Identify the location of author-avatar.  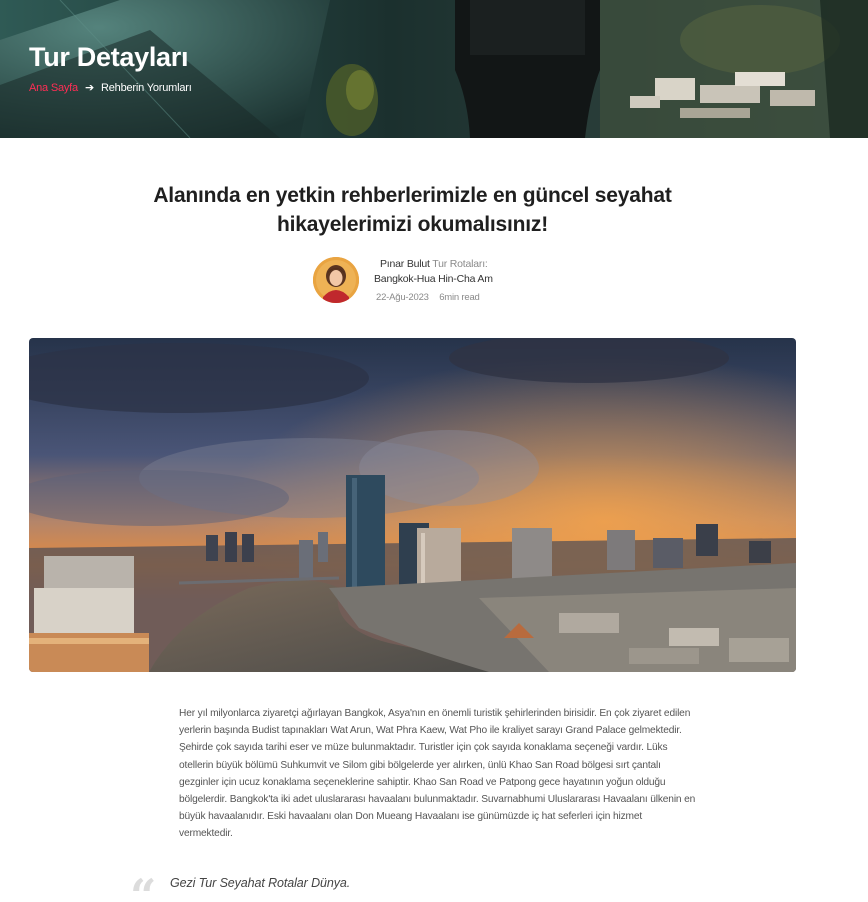
(336, 280).